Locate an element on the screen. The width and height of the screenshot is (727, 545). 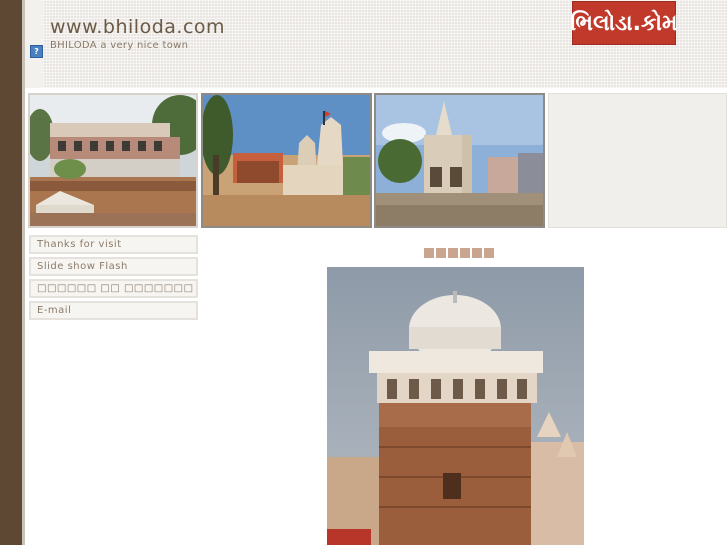
site-tagline: BHILODA a very nice town is located at coordinates (119, 45).